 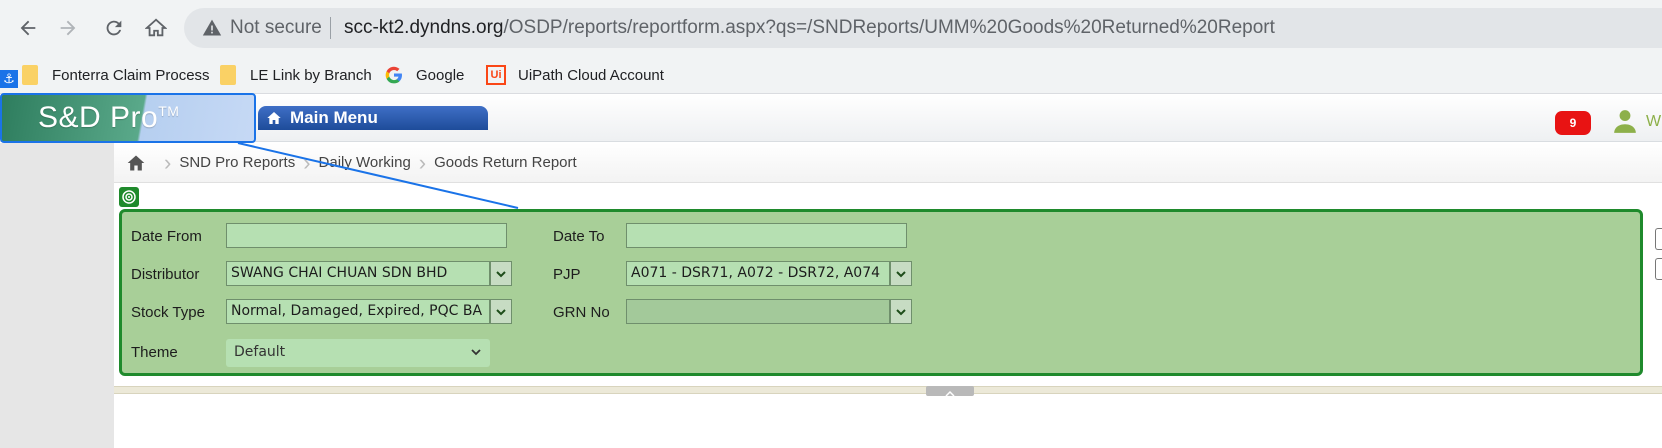 What do you see at coordinates (591, 75) in the screenshot?
I see `bookmark-label: UiPath Cloud Account` at bounding box center [591, 75].